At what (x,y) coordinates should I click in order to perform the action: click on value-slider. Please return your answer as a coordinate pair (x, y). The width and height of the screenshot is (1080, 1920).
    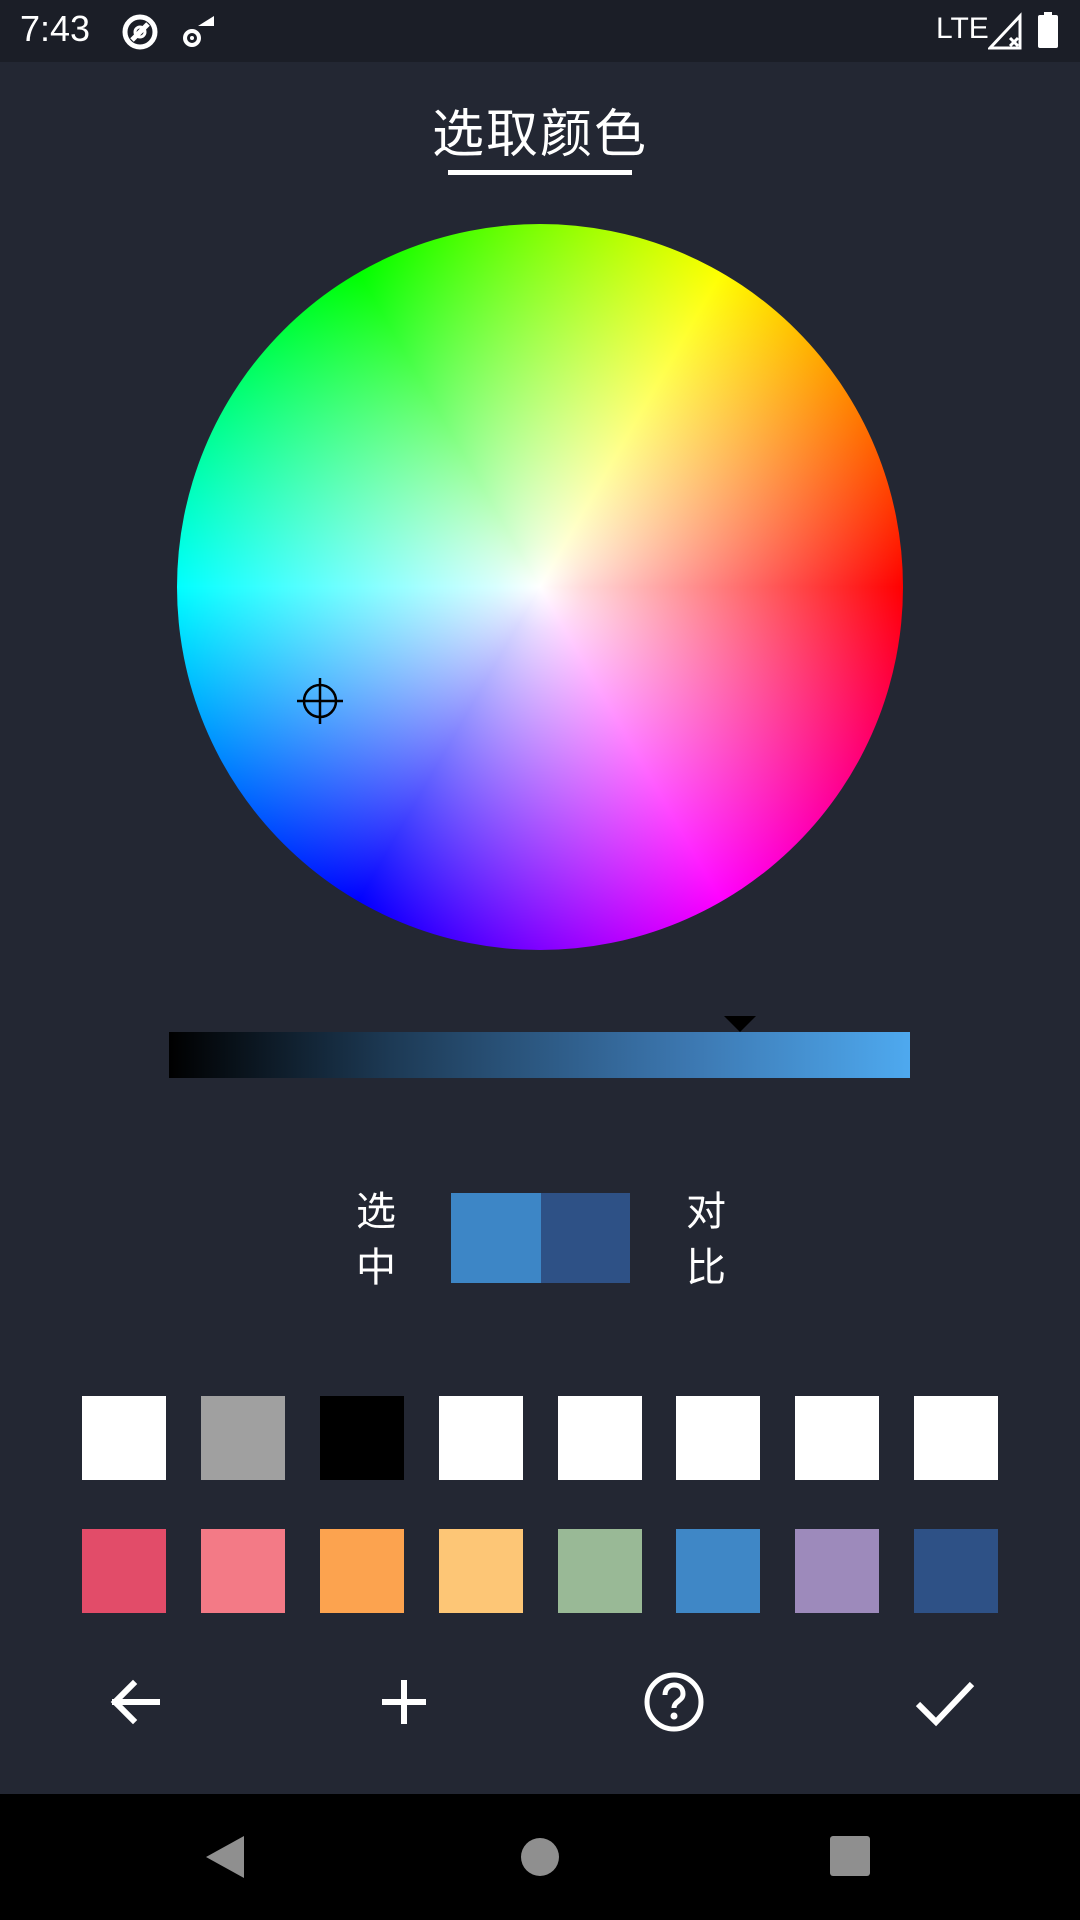
    Looking at the image, I should click on (539, 1055).